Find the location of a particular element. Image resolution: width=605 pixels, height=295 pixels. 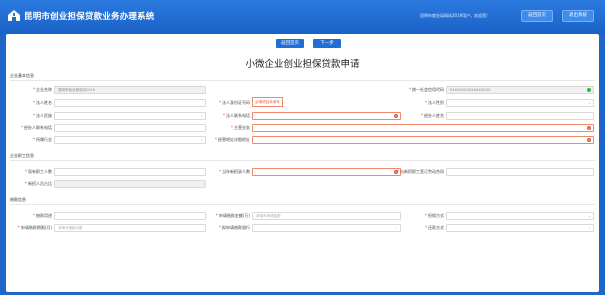

industry-label: *所属行业 is located at coordinates (42, 139).